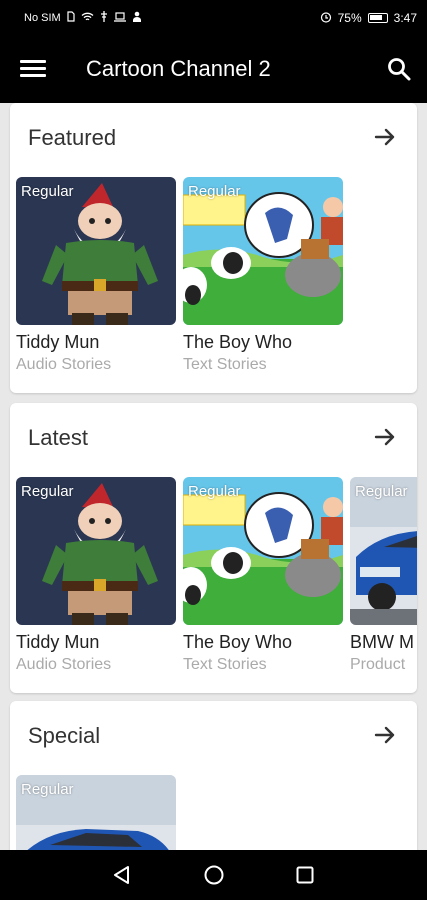 This screenshot has width=427, height=900. I want to click on app-bar: Cartoon Channel 2, so click(213, 69).